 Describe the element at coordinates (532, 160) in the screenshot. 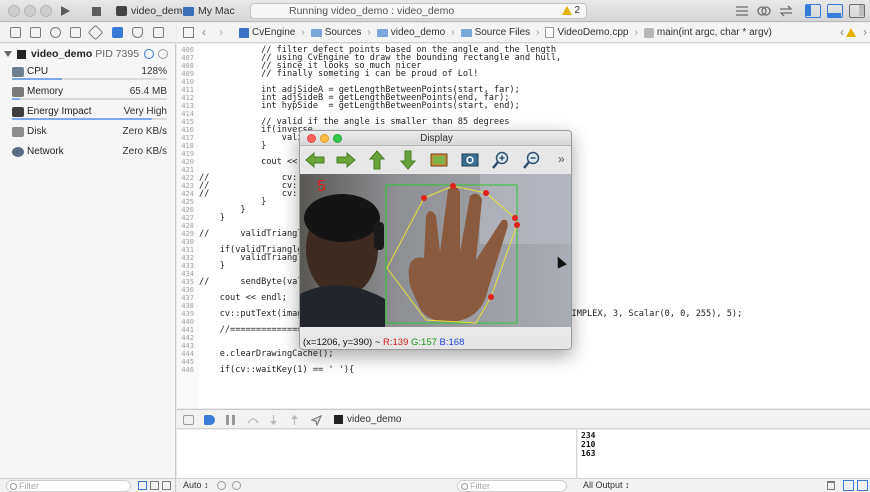

I see `zoom-out-button` at that location.